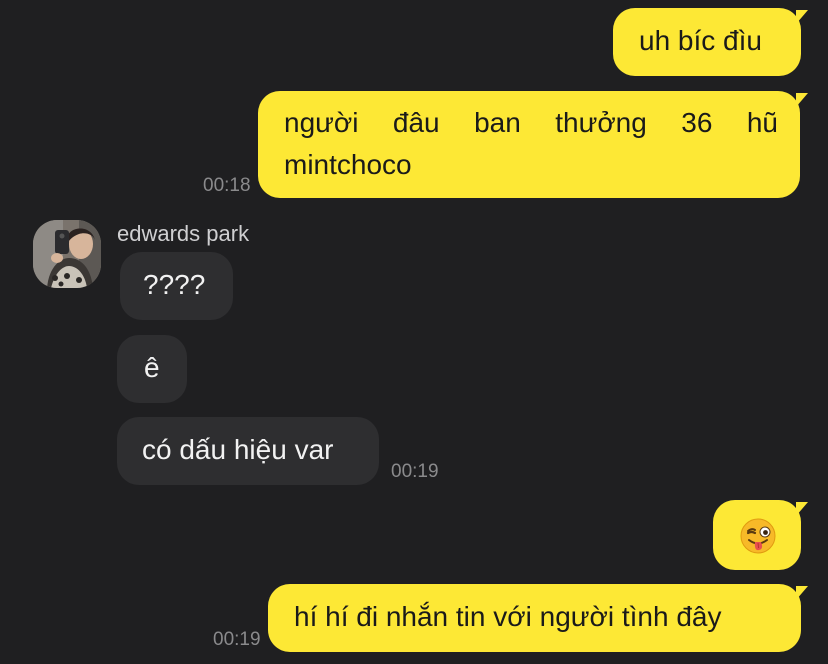 The image size is (828, 664). I want to click on message-text: có dấu hiệu var, so click(238, 449).